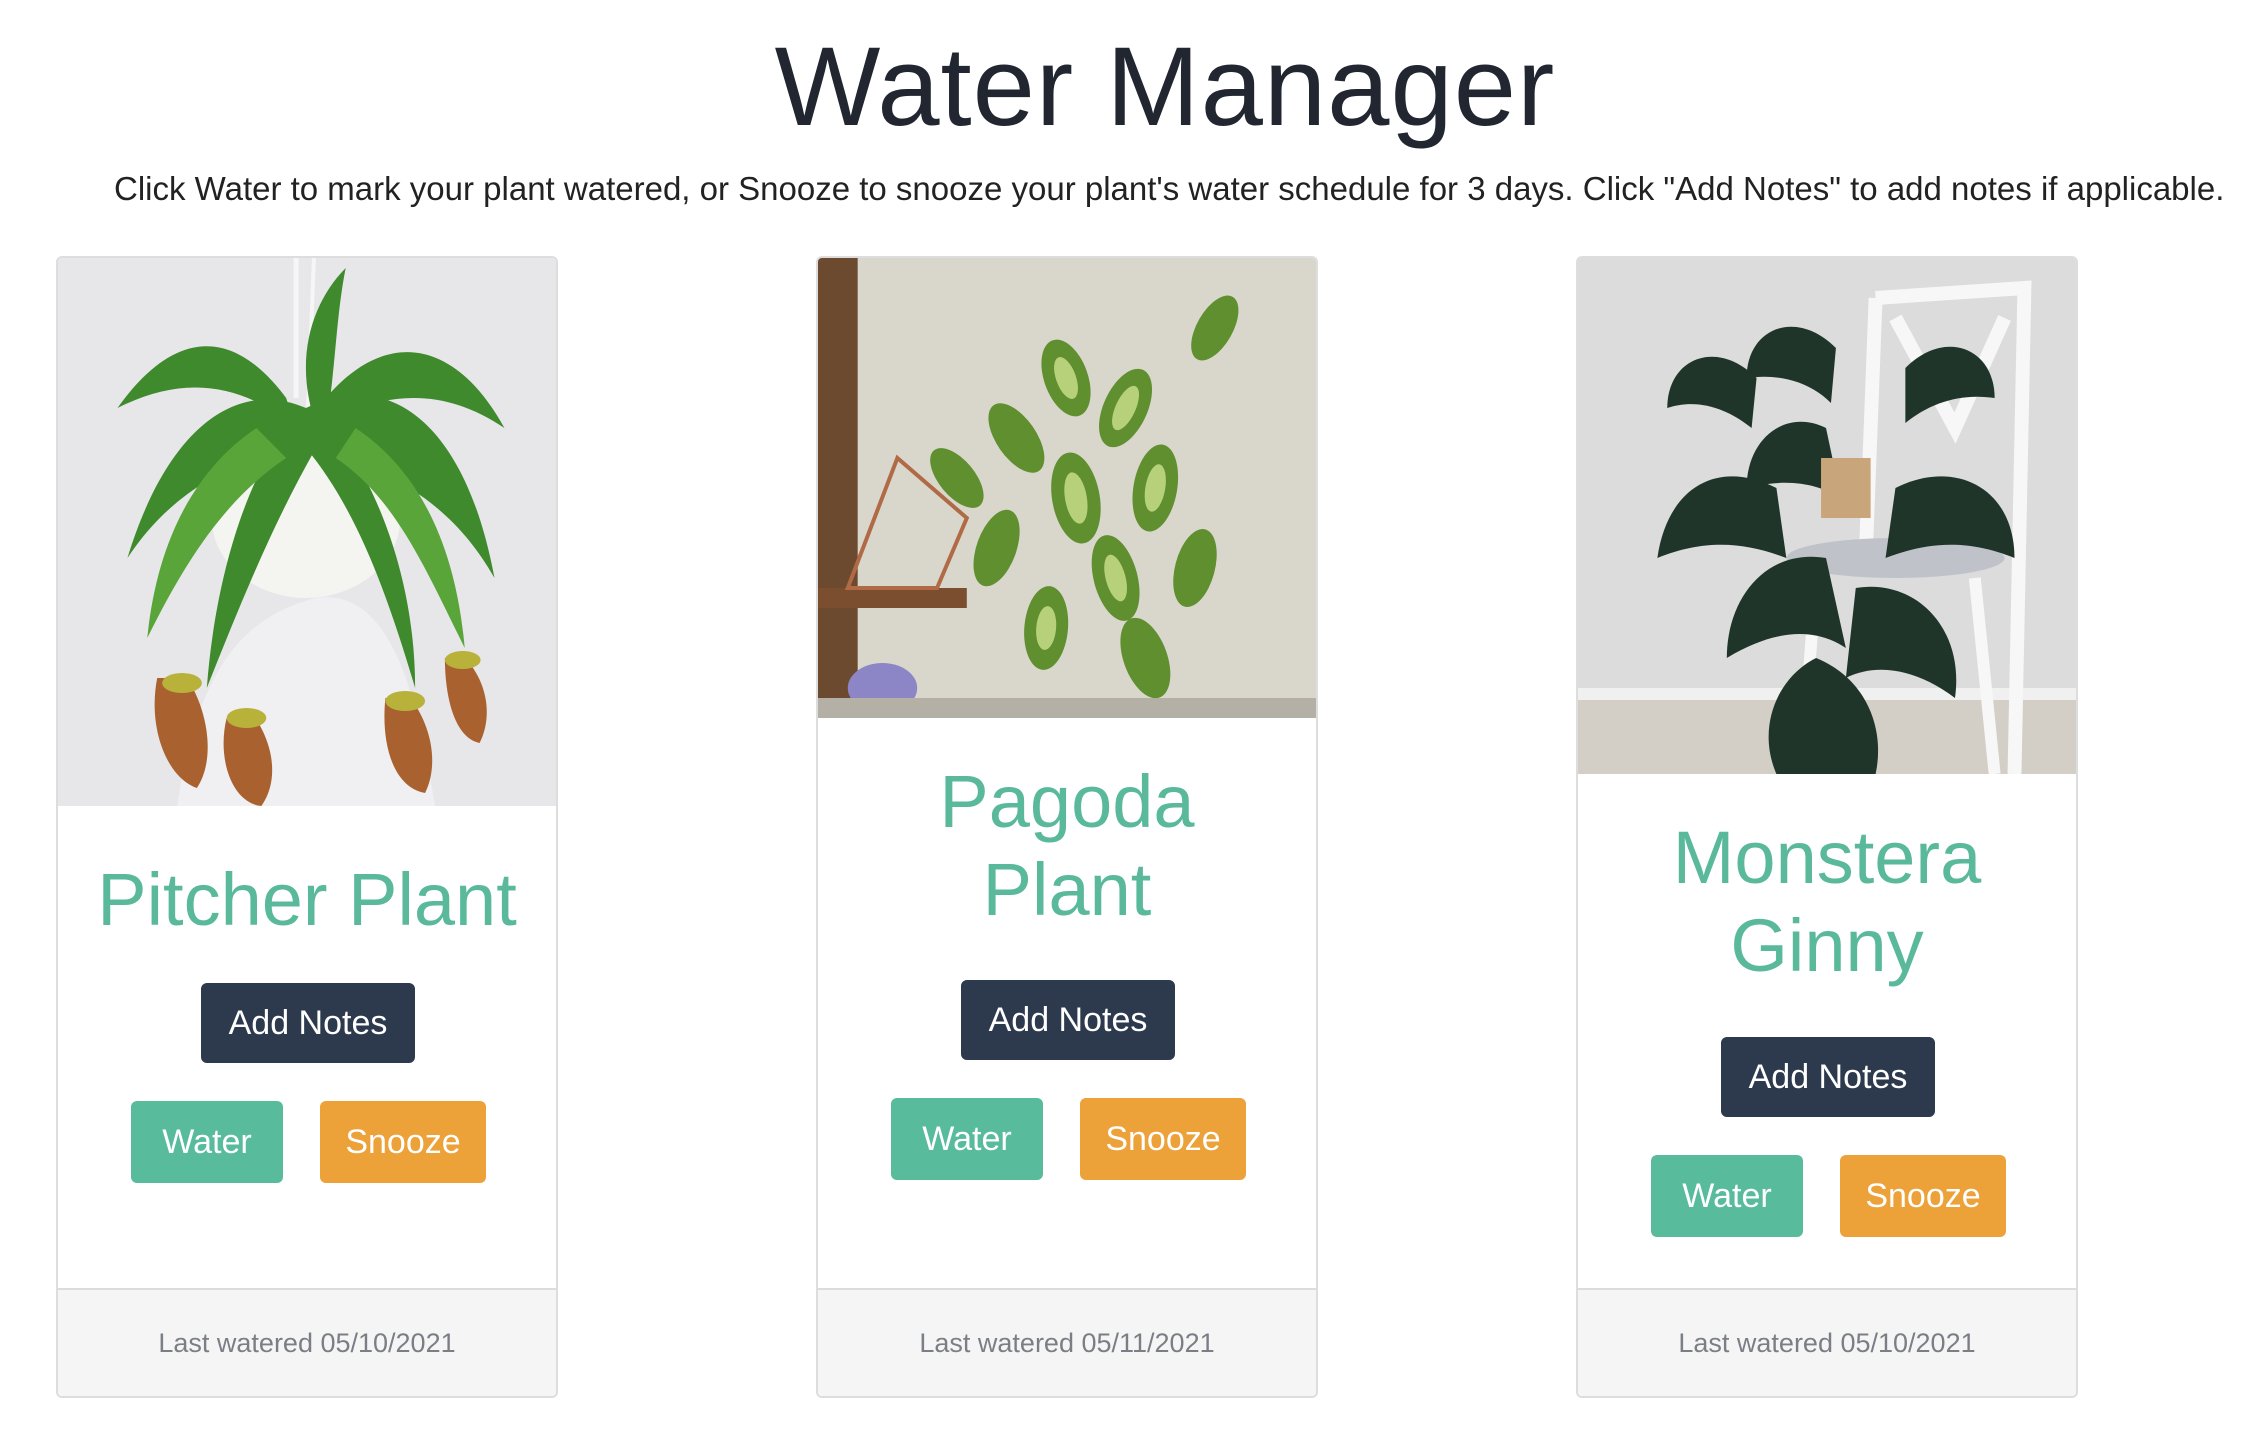 The image size is (2244, 1448). Describe the element at coordinates (1067, 846) in the screenshot. I see `plant-name: Pagoda Plant` at that location.